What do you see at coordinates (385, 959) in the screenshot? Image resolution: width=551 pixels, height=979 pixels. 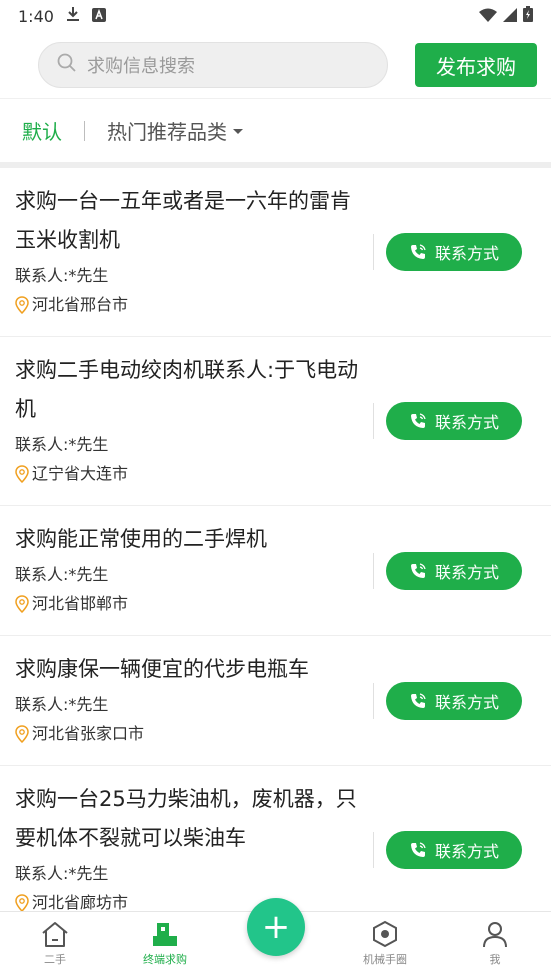 I see `nav-machinery-label: 机械手圈` at bounding box center [385, 959].